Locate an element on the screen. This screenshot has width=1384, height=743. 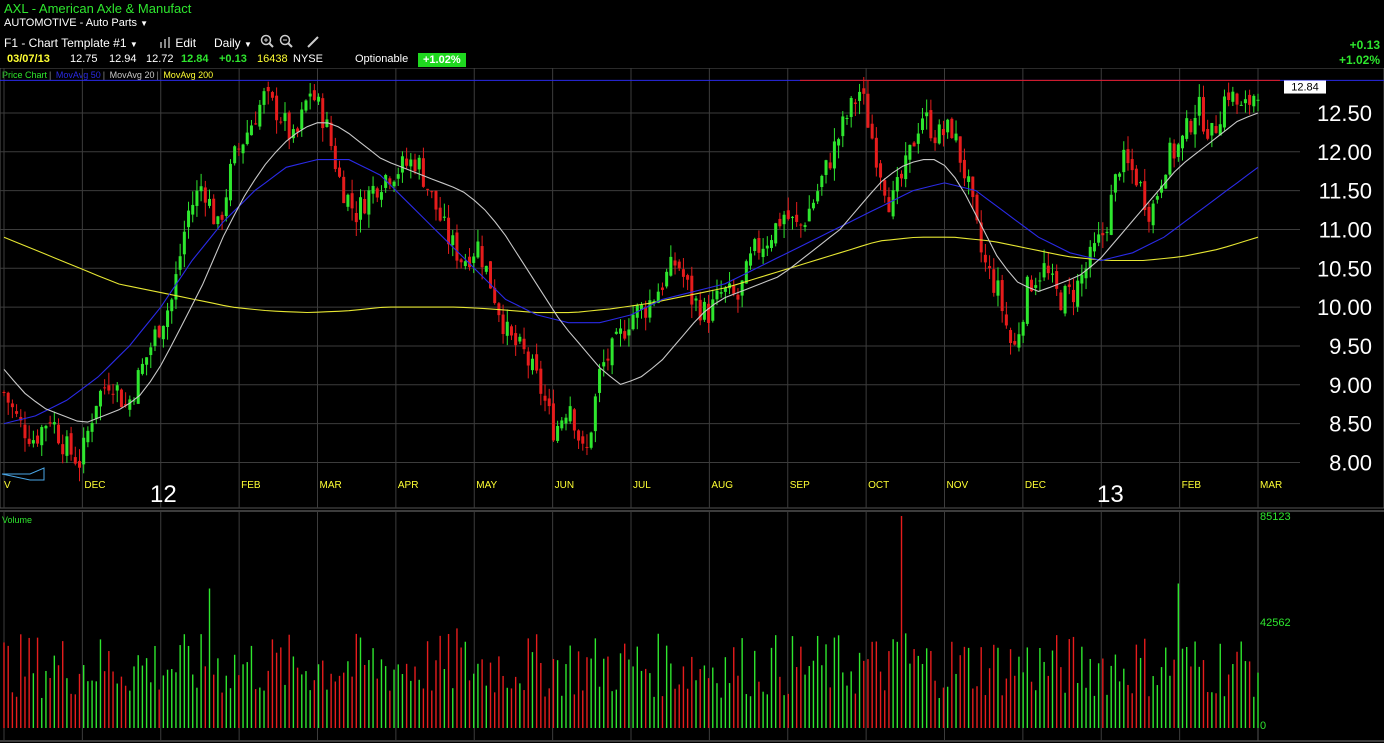
chart-toolbar: F1 - Chart Template #1 ▼ Edit Daily ▼ is located at coordinates (692, 42).